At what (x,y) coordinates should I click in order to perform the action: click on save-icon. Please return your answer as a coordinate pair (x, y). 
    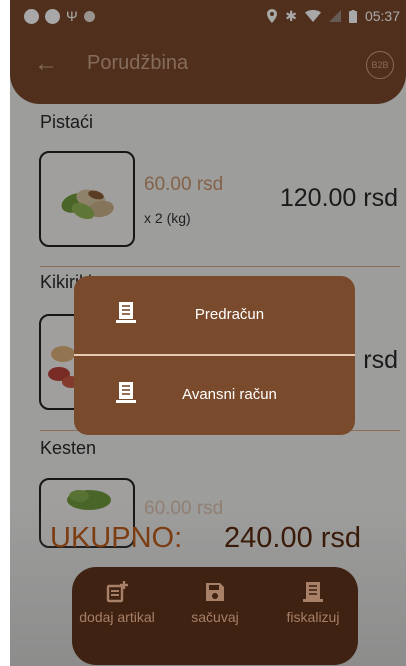
    Looking at the image, I should click on (215, 592).